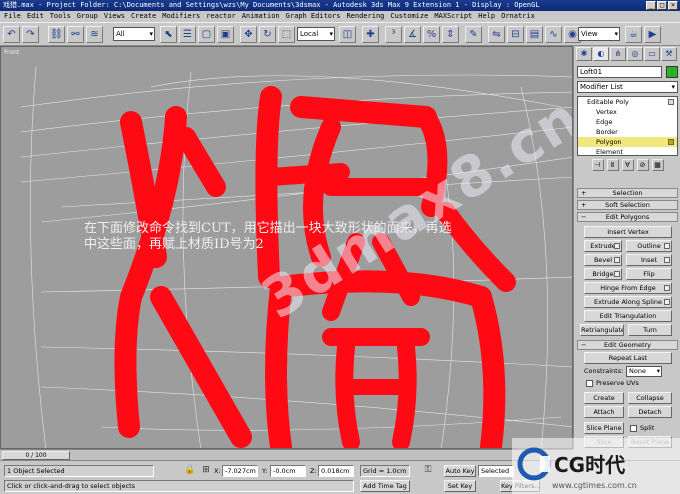 This screenshot has width=680, height=494. Describe the element at coordinates (635, 54) in the screenshot. I see `motion-tab-icon: ◎` at that location.